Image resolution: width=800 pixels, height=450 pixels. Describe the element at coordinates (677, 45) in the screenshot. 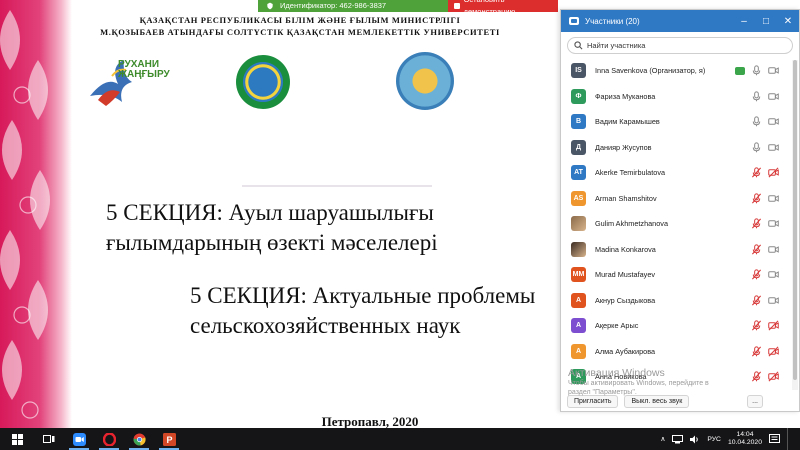

I see `search-input` at that location.